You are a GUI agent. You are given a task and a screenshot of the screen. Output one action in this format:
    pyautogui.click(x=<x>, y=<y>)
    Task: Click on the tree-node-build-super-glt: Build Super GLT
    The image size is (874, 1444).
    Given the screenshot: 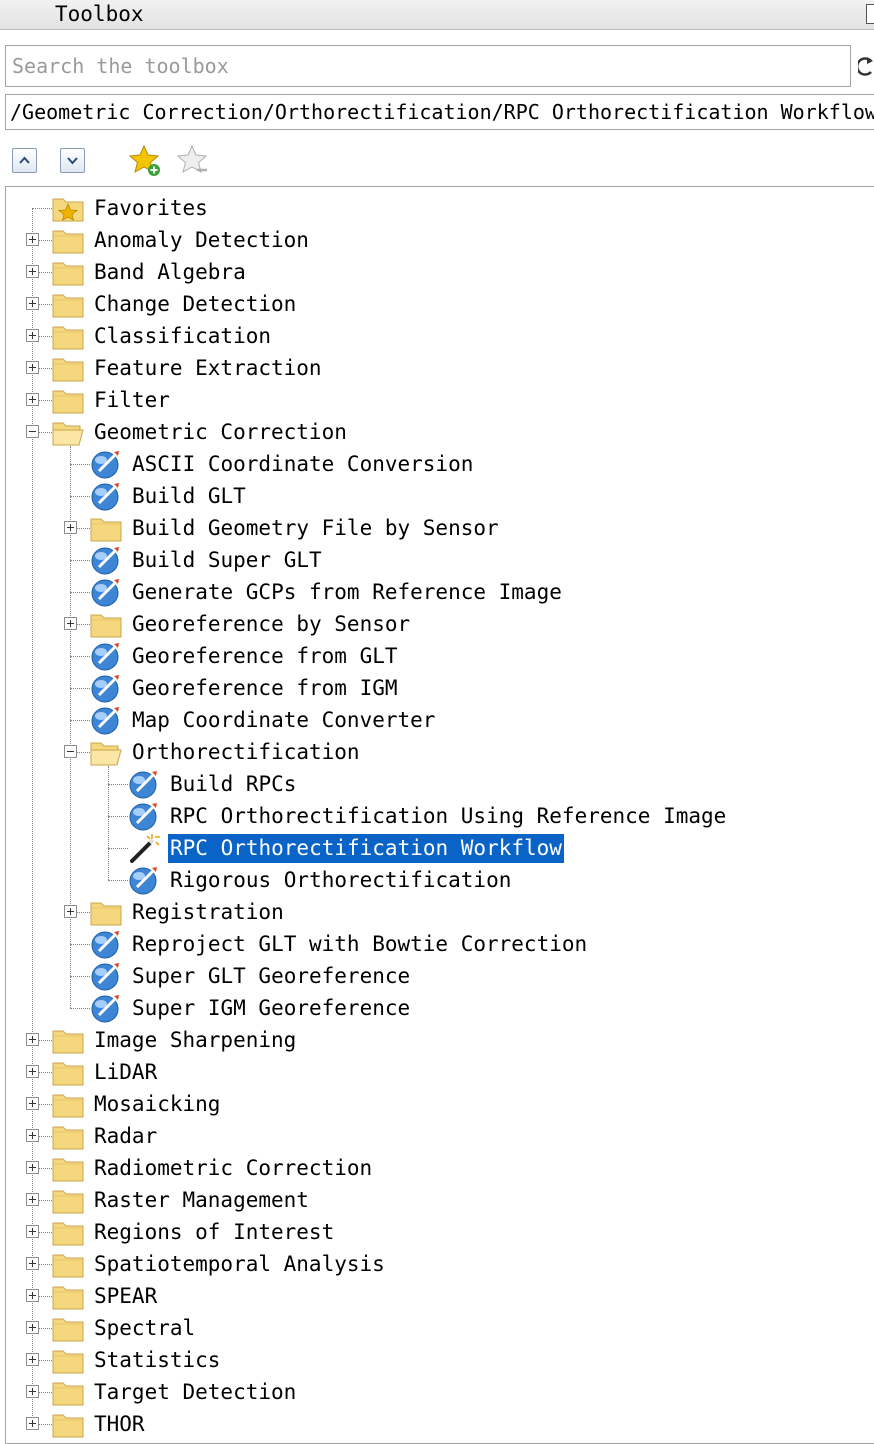 What is the action you would take?
    pyautogui.click(x=440, y=560)
    